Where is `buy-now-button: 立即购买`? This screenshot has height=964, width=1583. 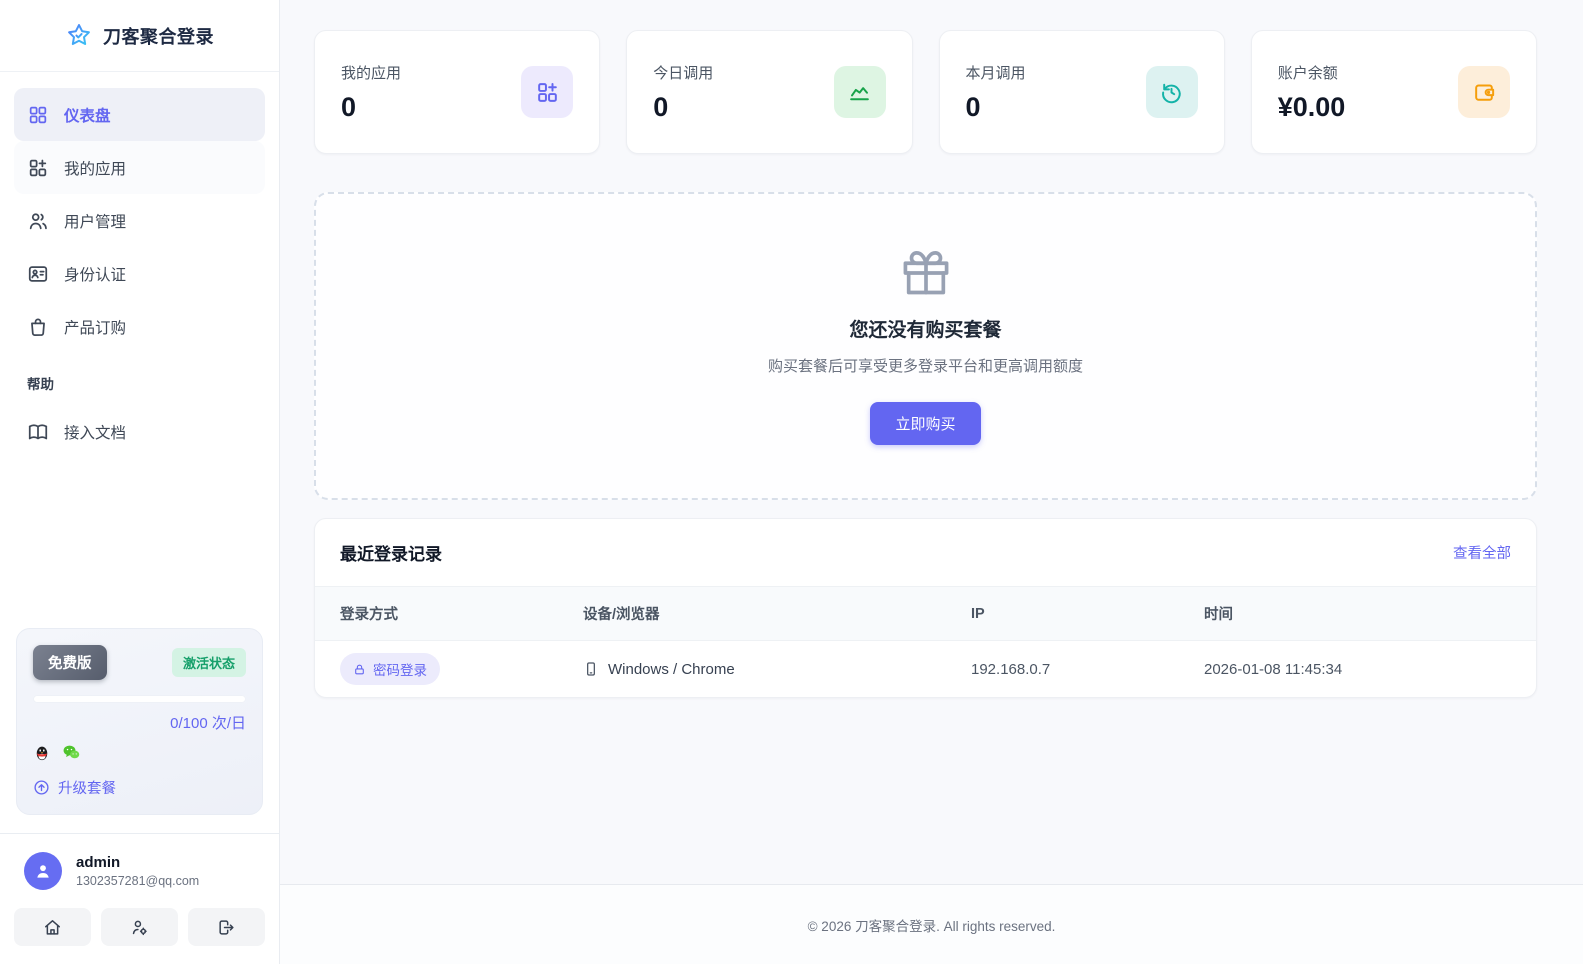 buy-now-button: 立即购买 is located at coordinates (925, 423).